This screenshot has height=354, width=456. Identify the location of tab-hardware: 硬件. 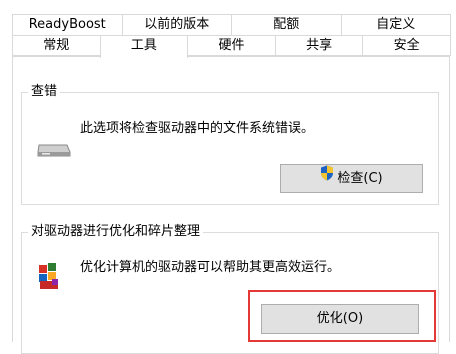
(231, 45).